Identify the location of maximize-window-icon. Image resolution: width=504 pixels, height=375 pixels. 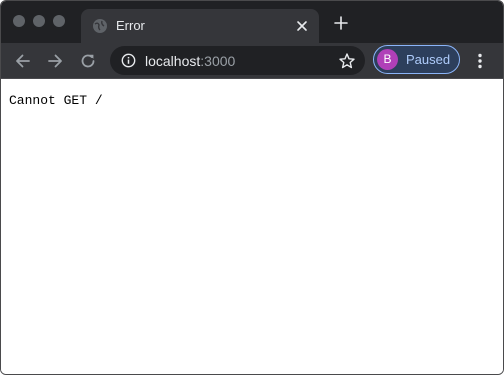
(59, 21).